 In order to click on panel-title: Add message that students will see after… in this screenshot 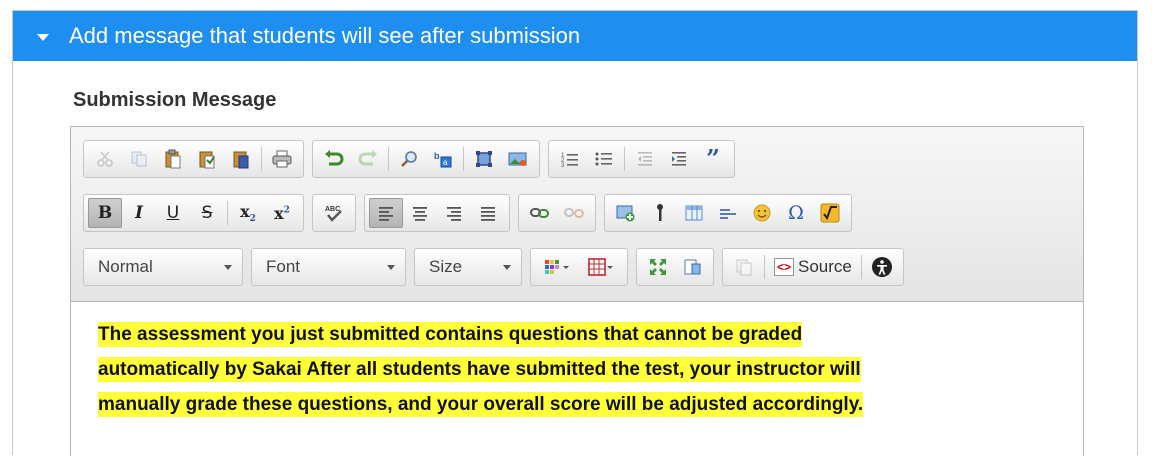, I will do `click(325, 35)`.